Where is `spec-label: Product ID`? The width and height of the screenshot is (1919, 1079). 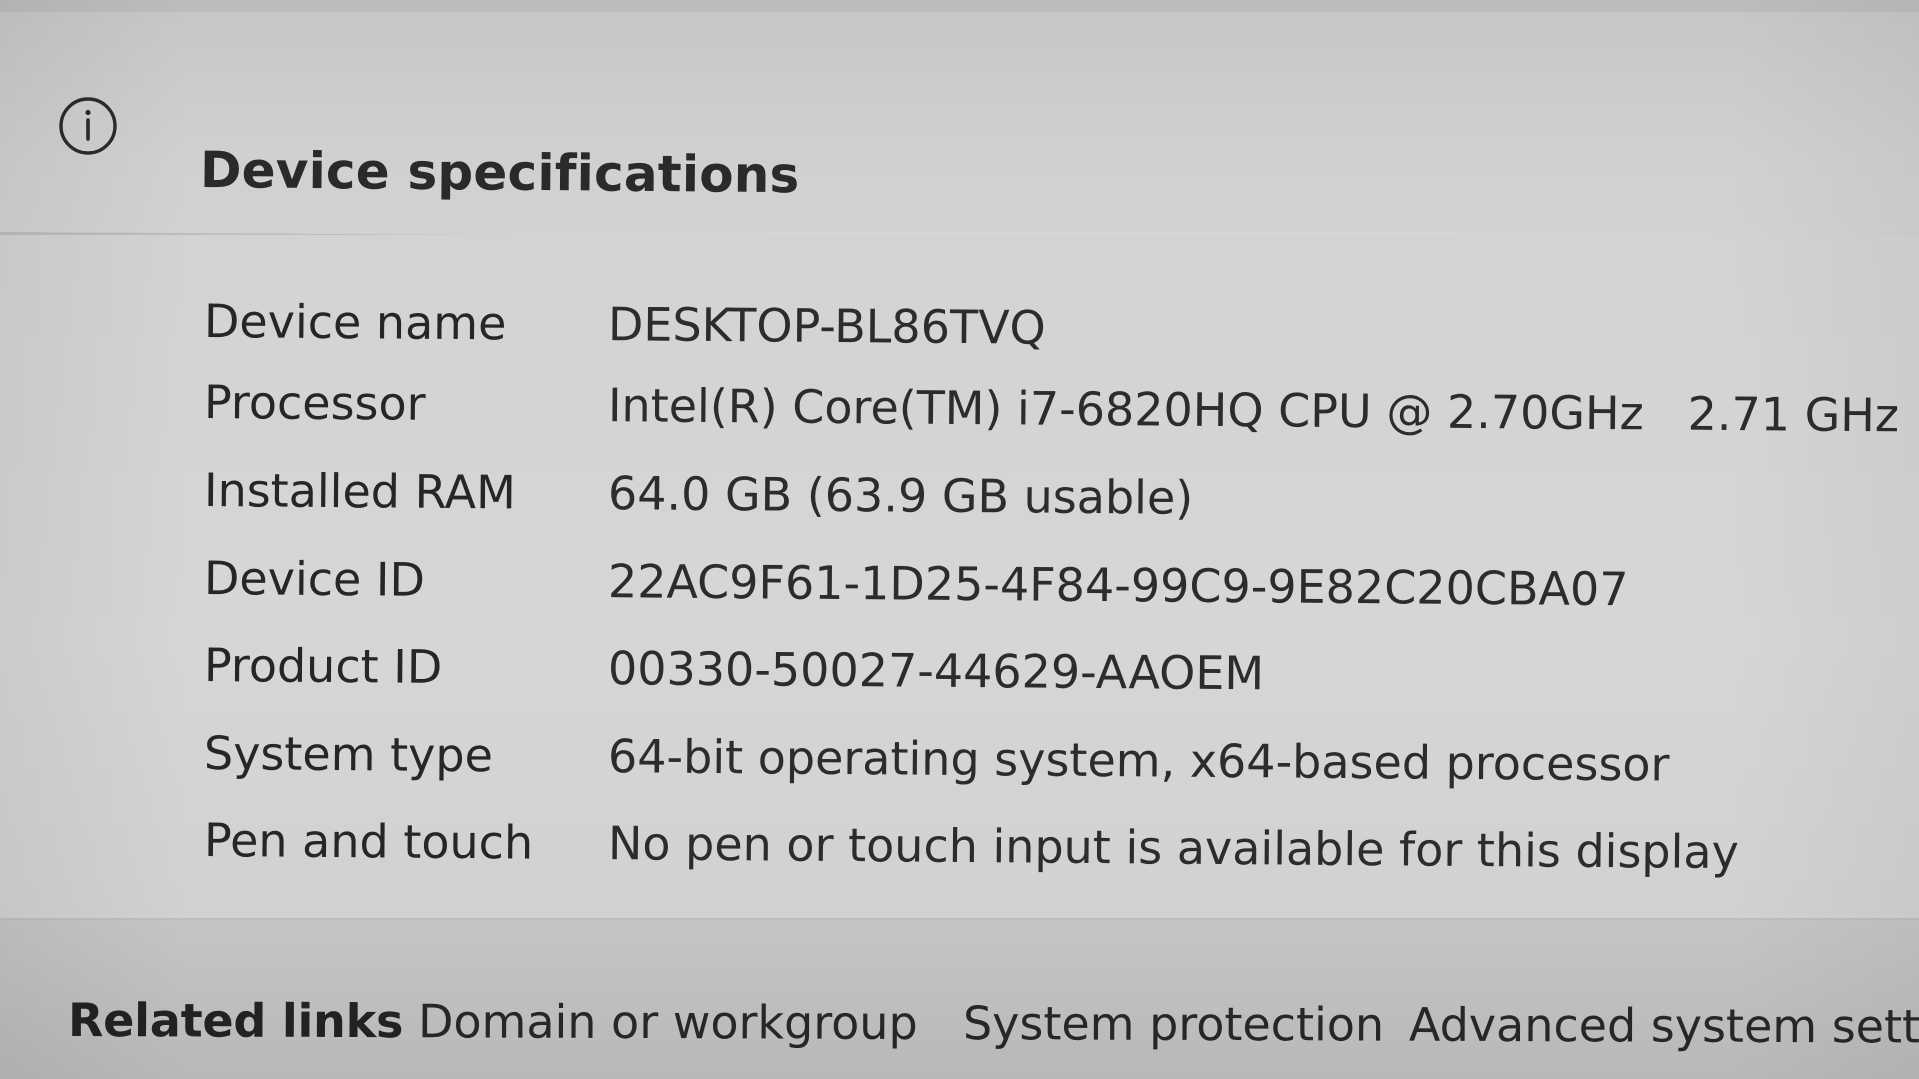 spec-label: Product ID is located at coordinates (323, 666).